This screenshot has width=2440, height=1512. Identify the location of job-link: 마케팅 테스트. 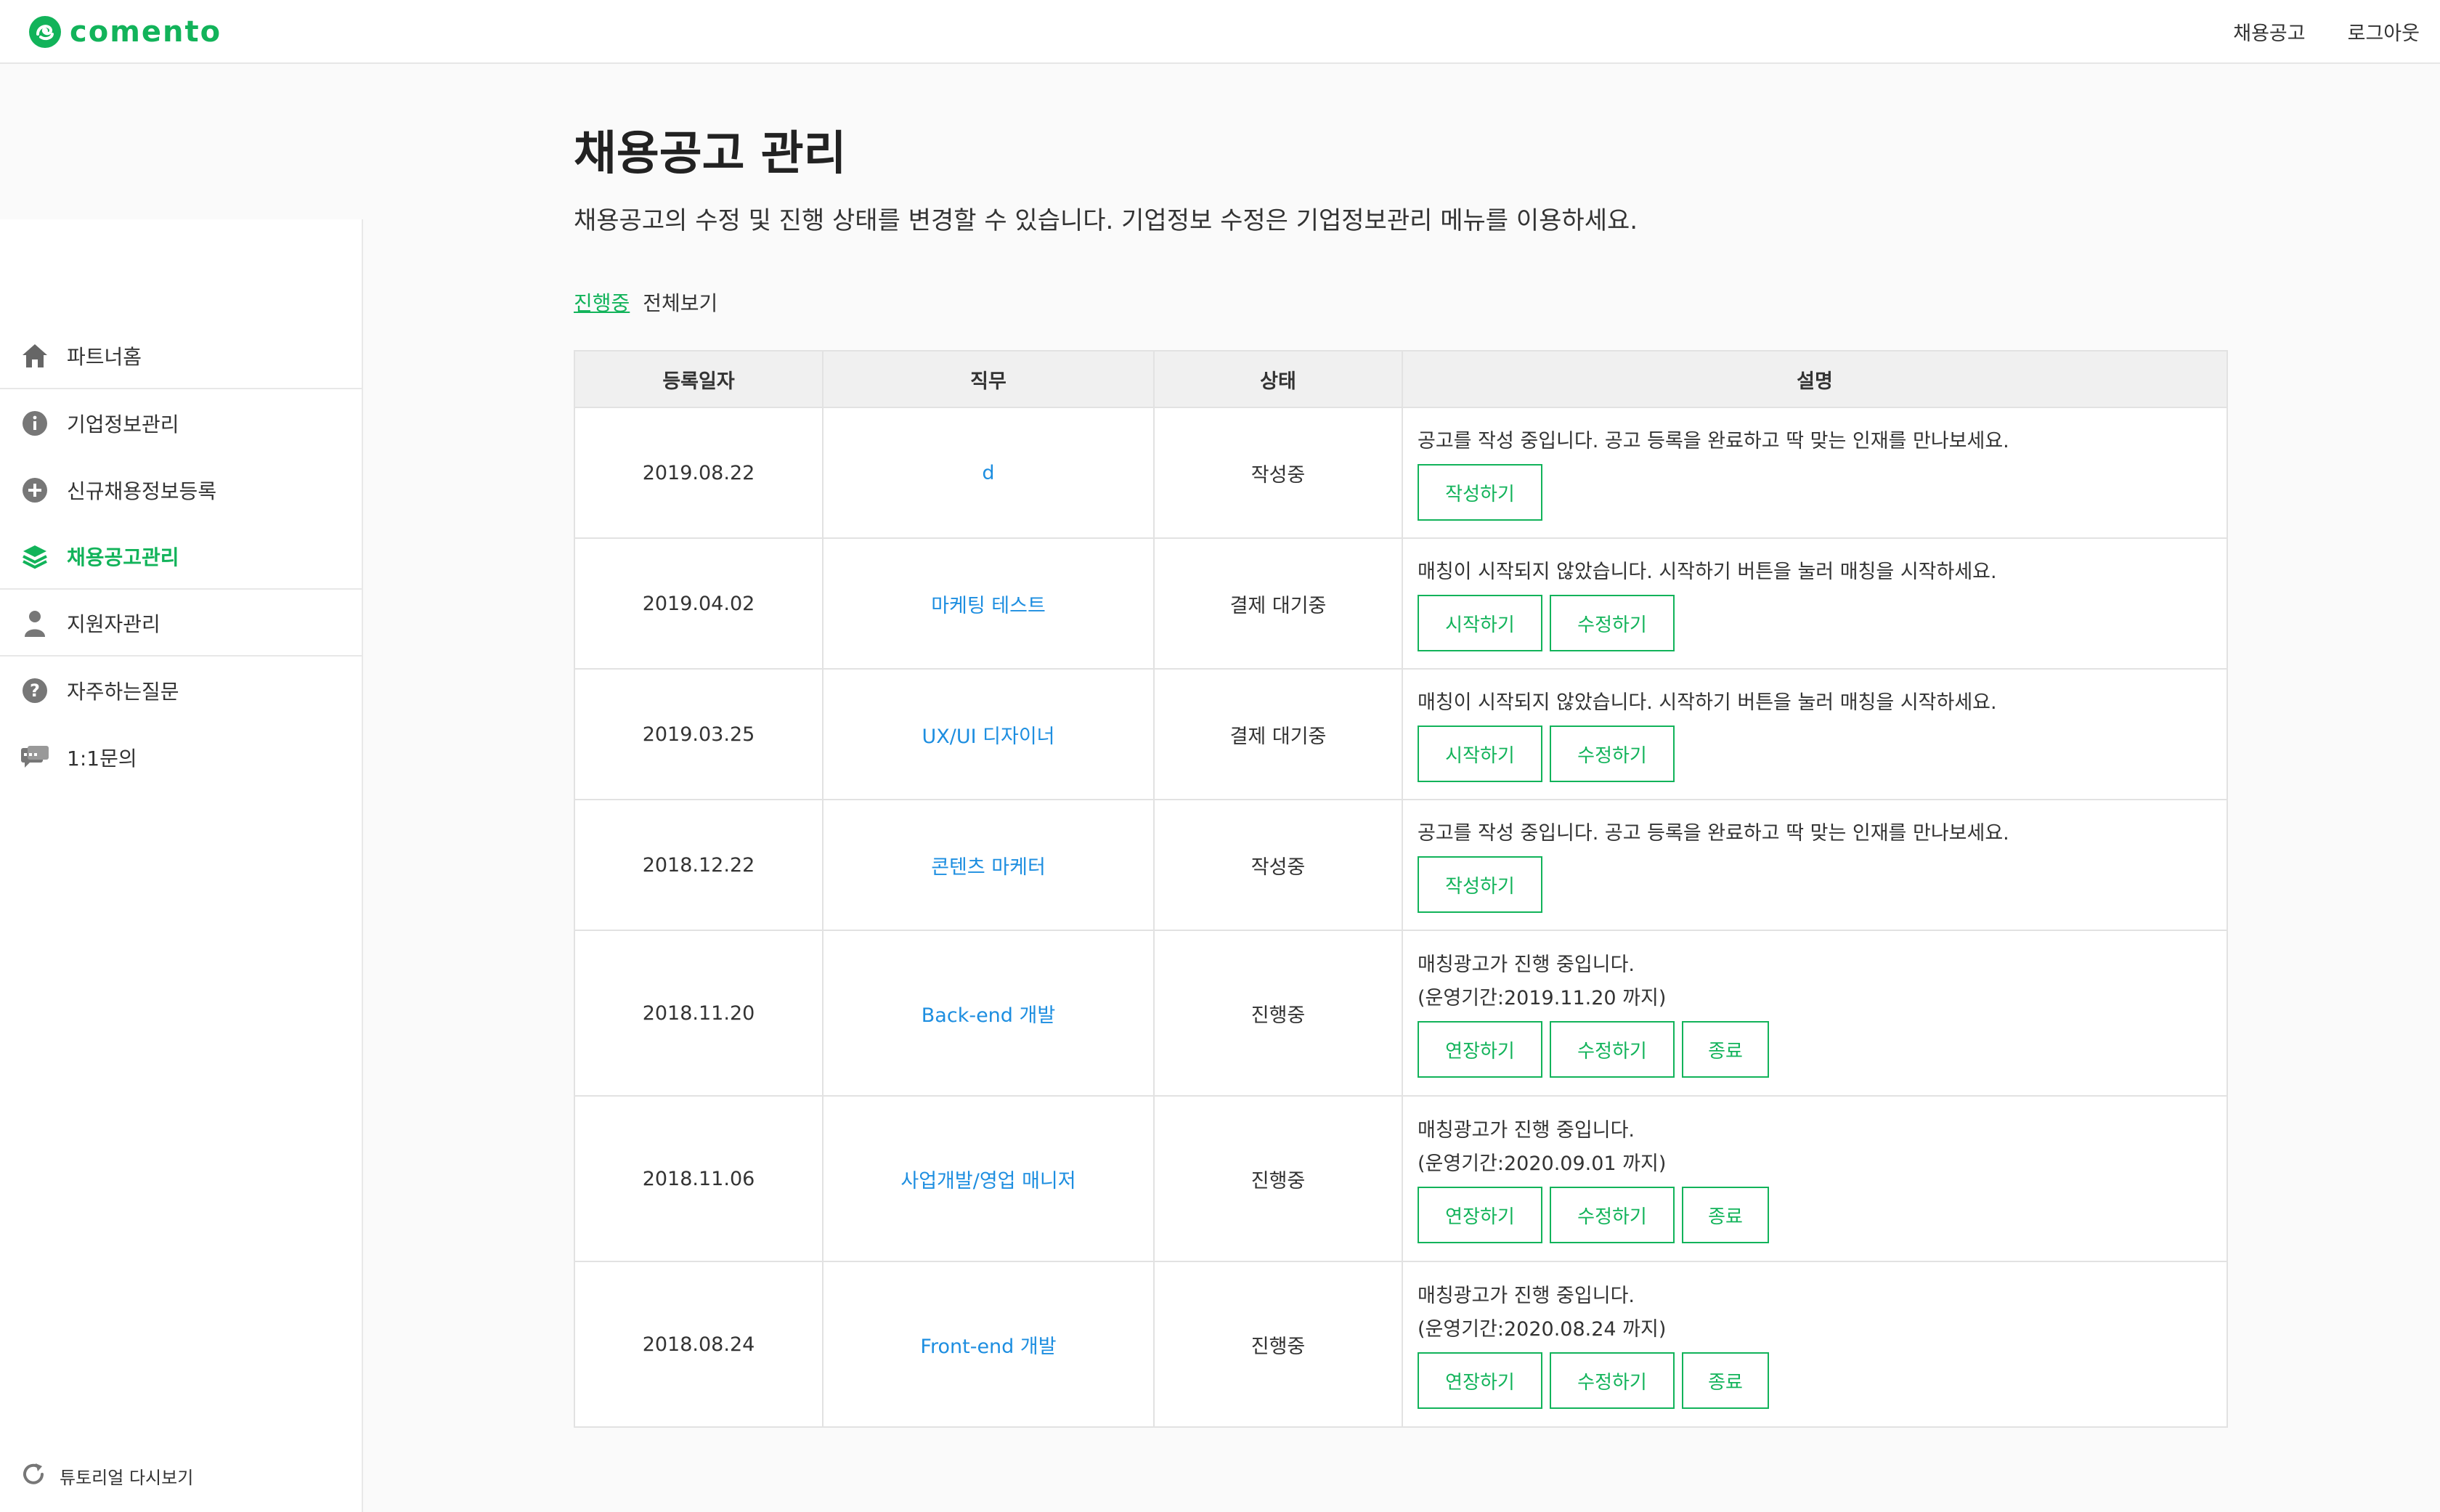
(988, 606).